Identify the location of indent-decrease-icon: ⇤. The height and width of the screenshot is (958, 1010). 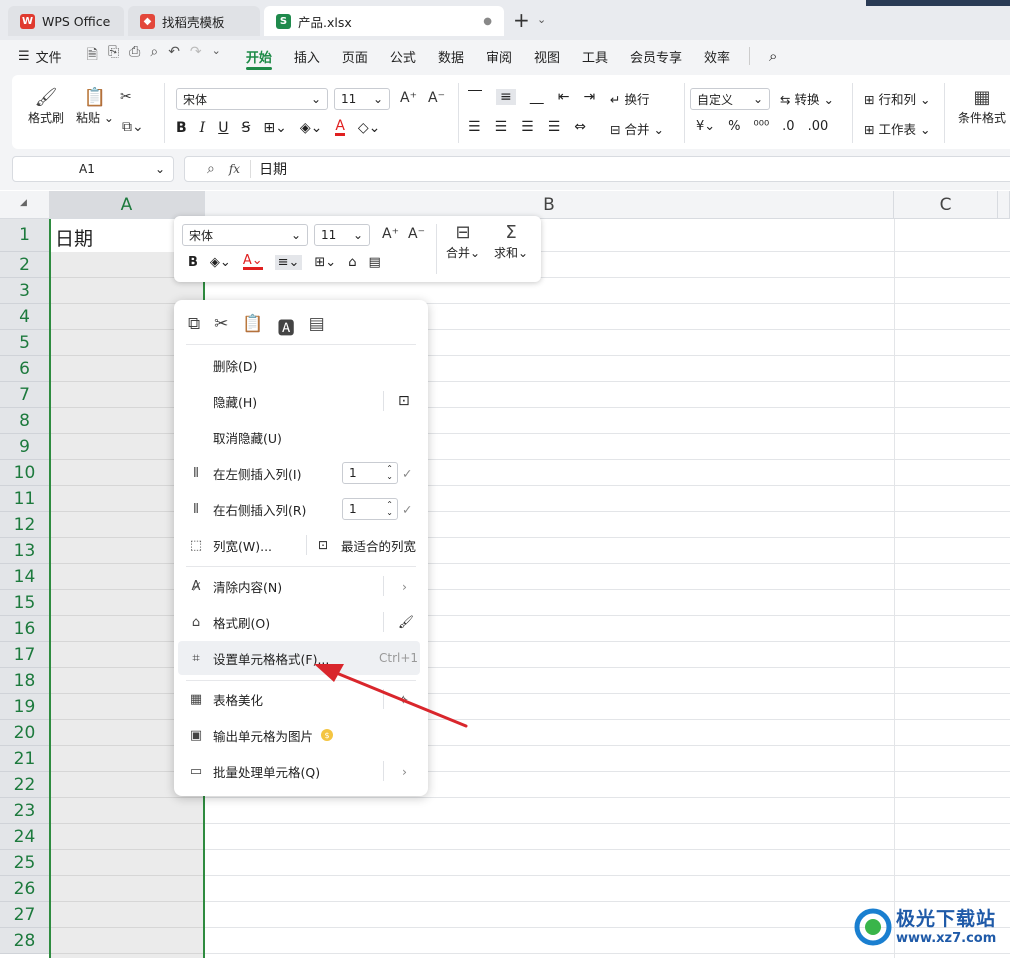
(564, 97).